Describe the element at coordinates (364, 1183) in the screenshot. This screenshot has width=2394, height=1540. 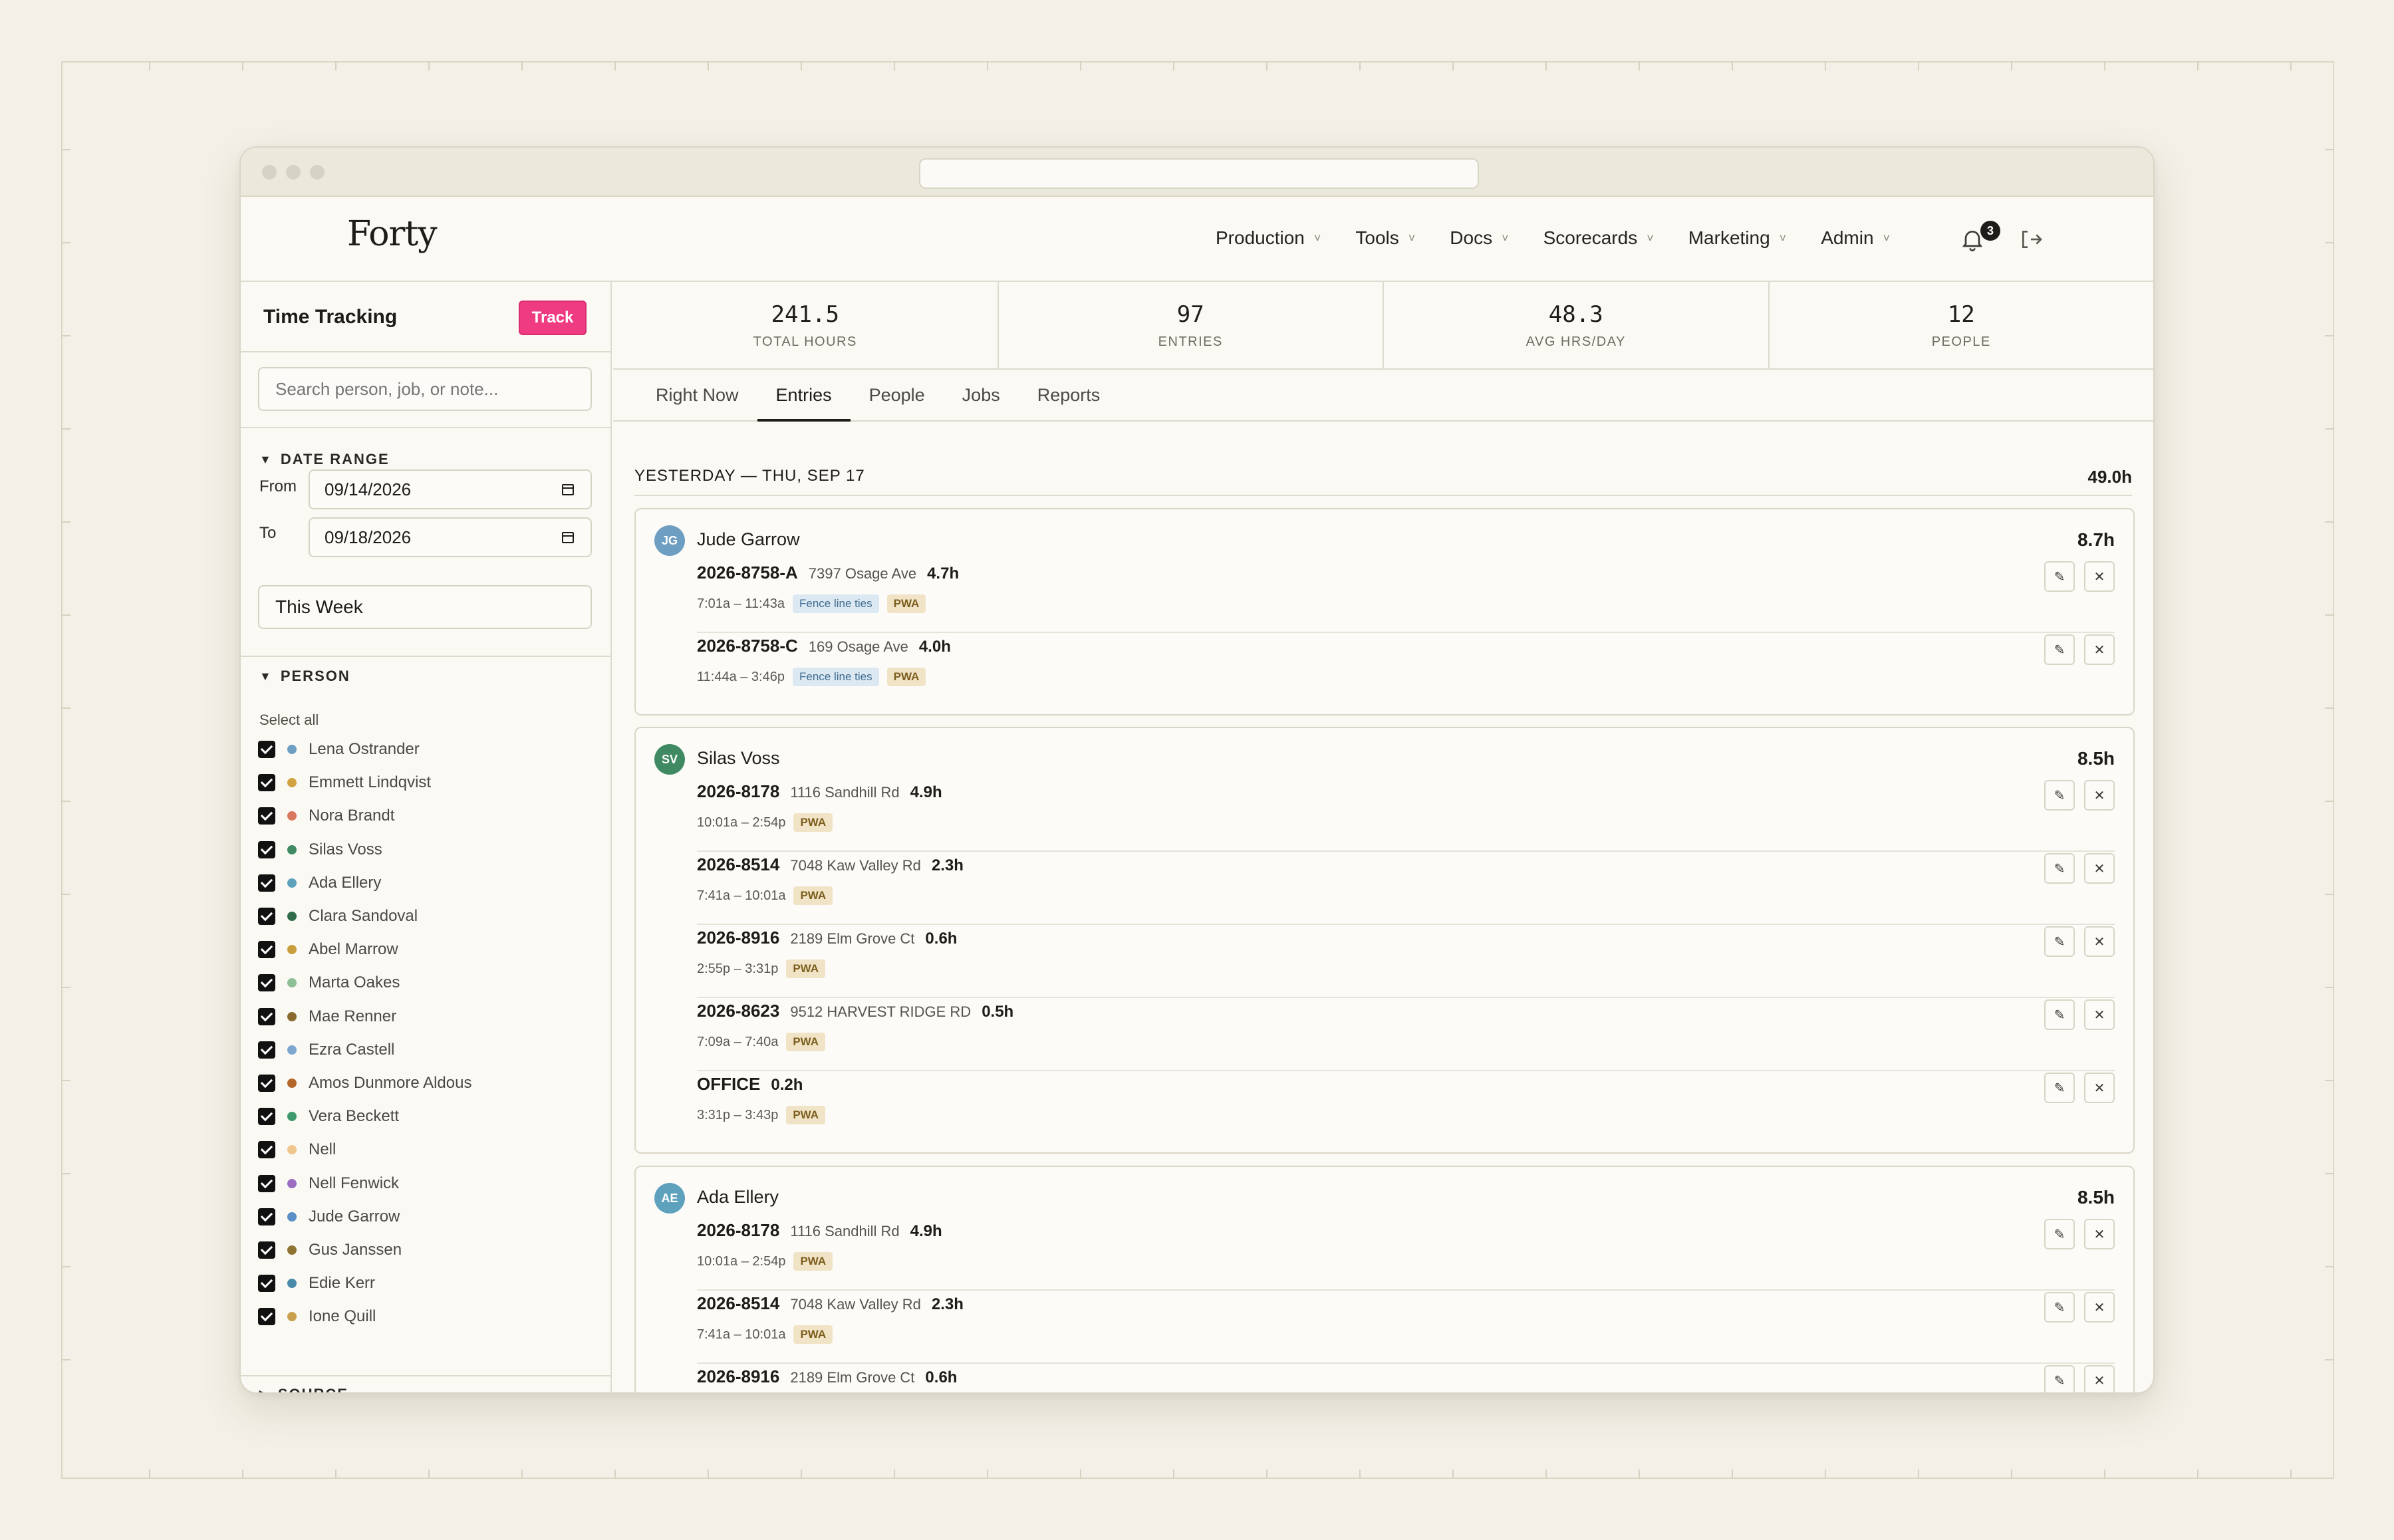
I see `person-filter-item: Nell Fenwick` at that location.